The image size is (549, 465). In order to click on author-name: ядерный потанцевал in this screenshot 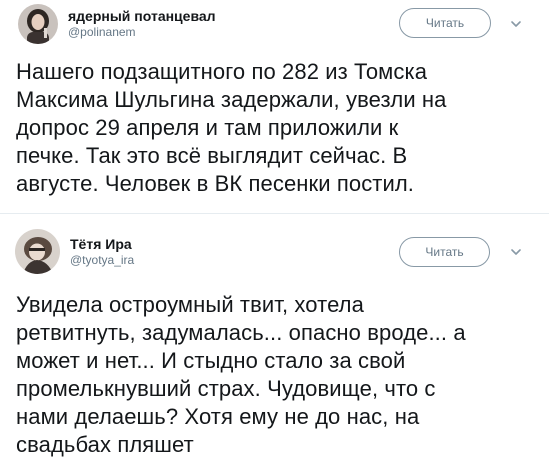, I will do `click(142, 16)`.